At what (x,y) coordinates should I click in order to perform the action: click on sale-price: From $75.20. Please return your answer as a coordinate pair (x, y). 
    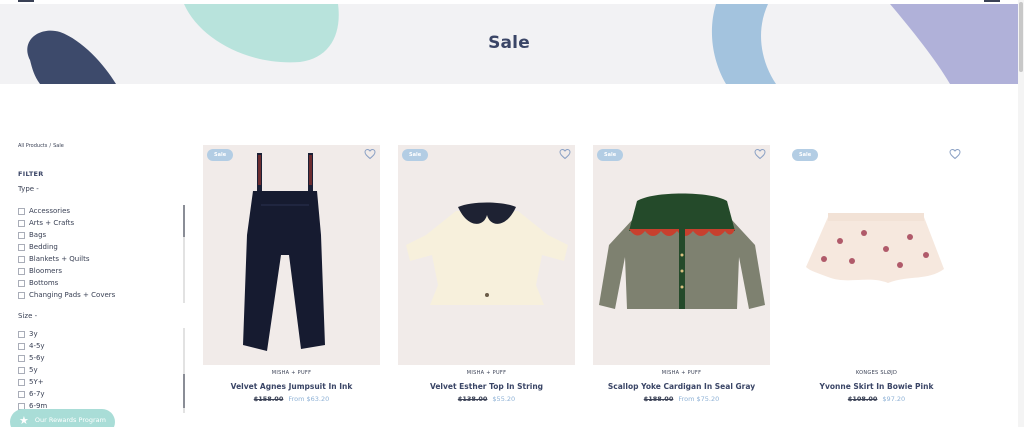
    Looking at the image, I should click on (699, 399).